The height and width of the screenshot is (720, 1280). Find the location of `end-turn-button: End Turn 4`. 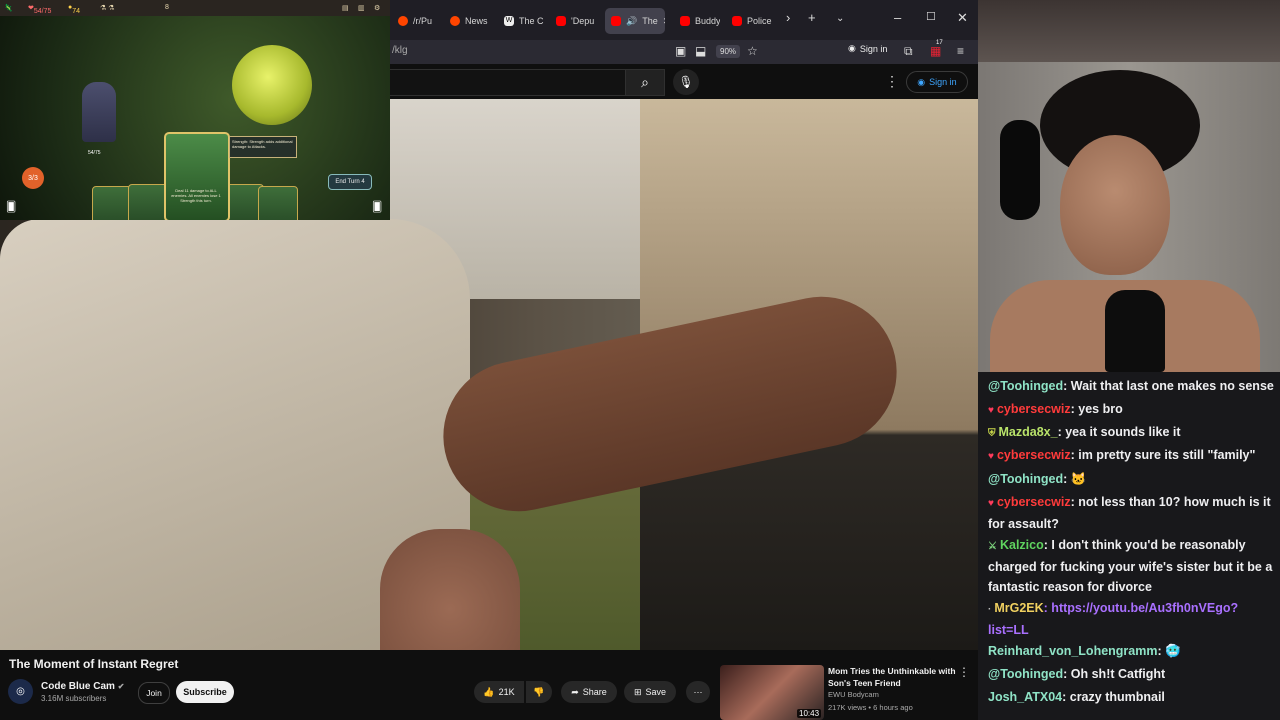

end-turn-button: End Turn 4 is located at coordinates (350, 182).